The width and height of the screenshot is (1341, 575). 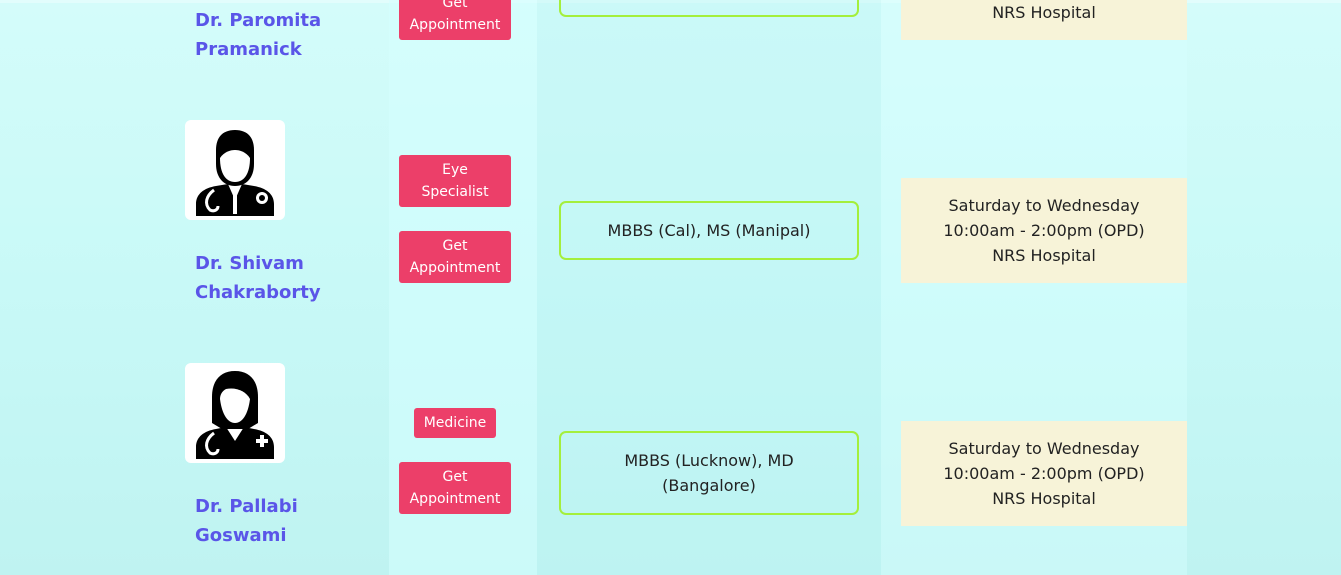 What do you see at coordinates (246, 521) in the screenshot?
I see `doctor-name: Dr. Pallabi Goswami` at bounding box center [246, 521].